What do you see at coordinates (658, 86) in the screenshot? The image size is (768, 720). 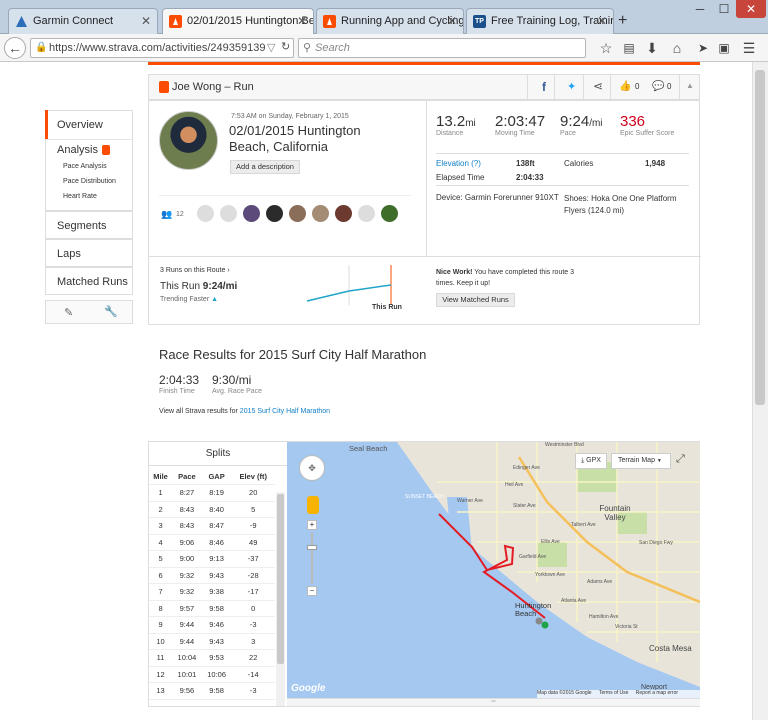 I see `comment-icon: 💬` at bounding box center [658, 86].